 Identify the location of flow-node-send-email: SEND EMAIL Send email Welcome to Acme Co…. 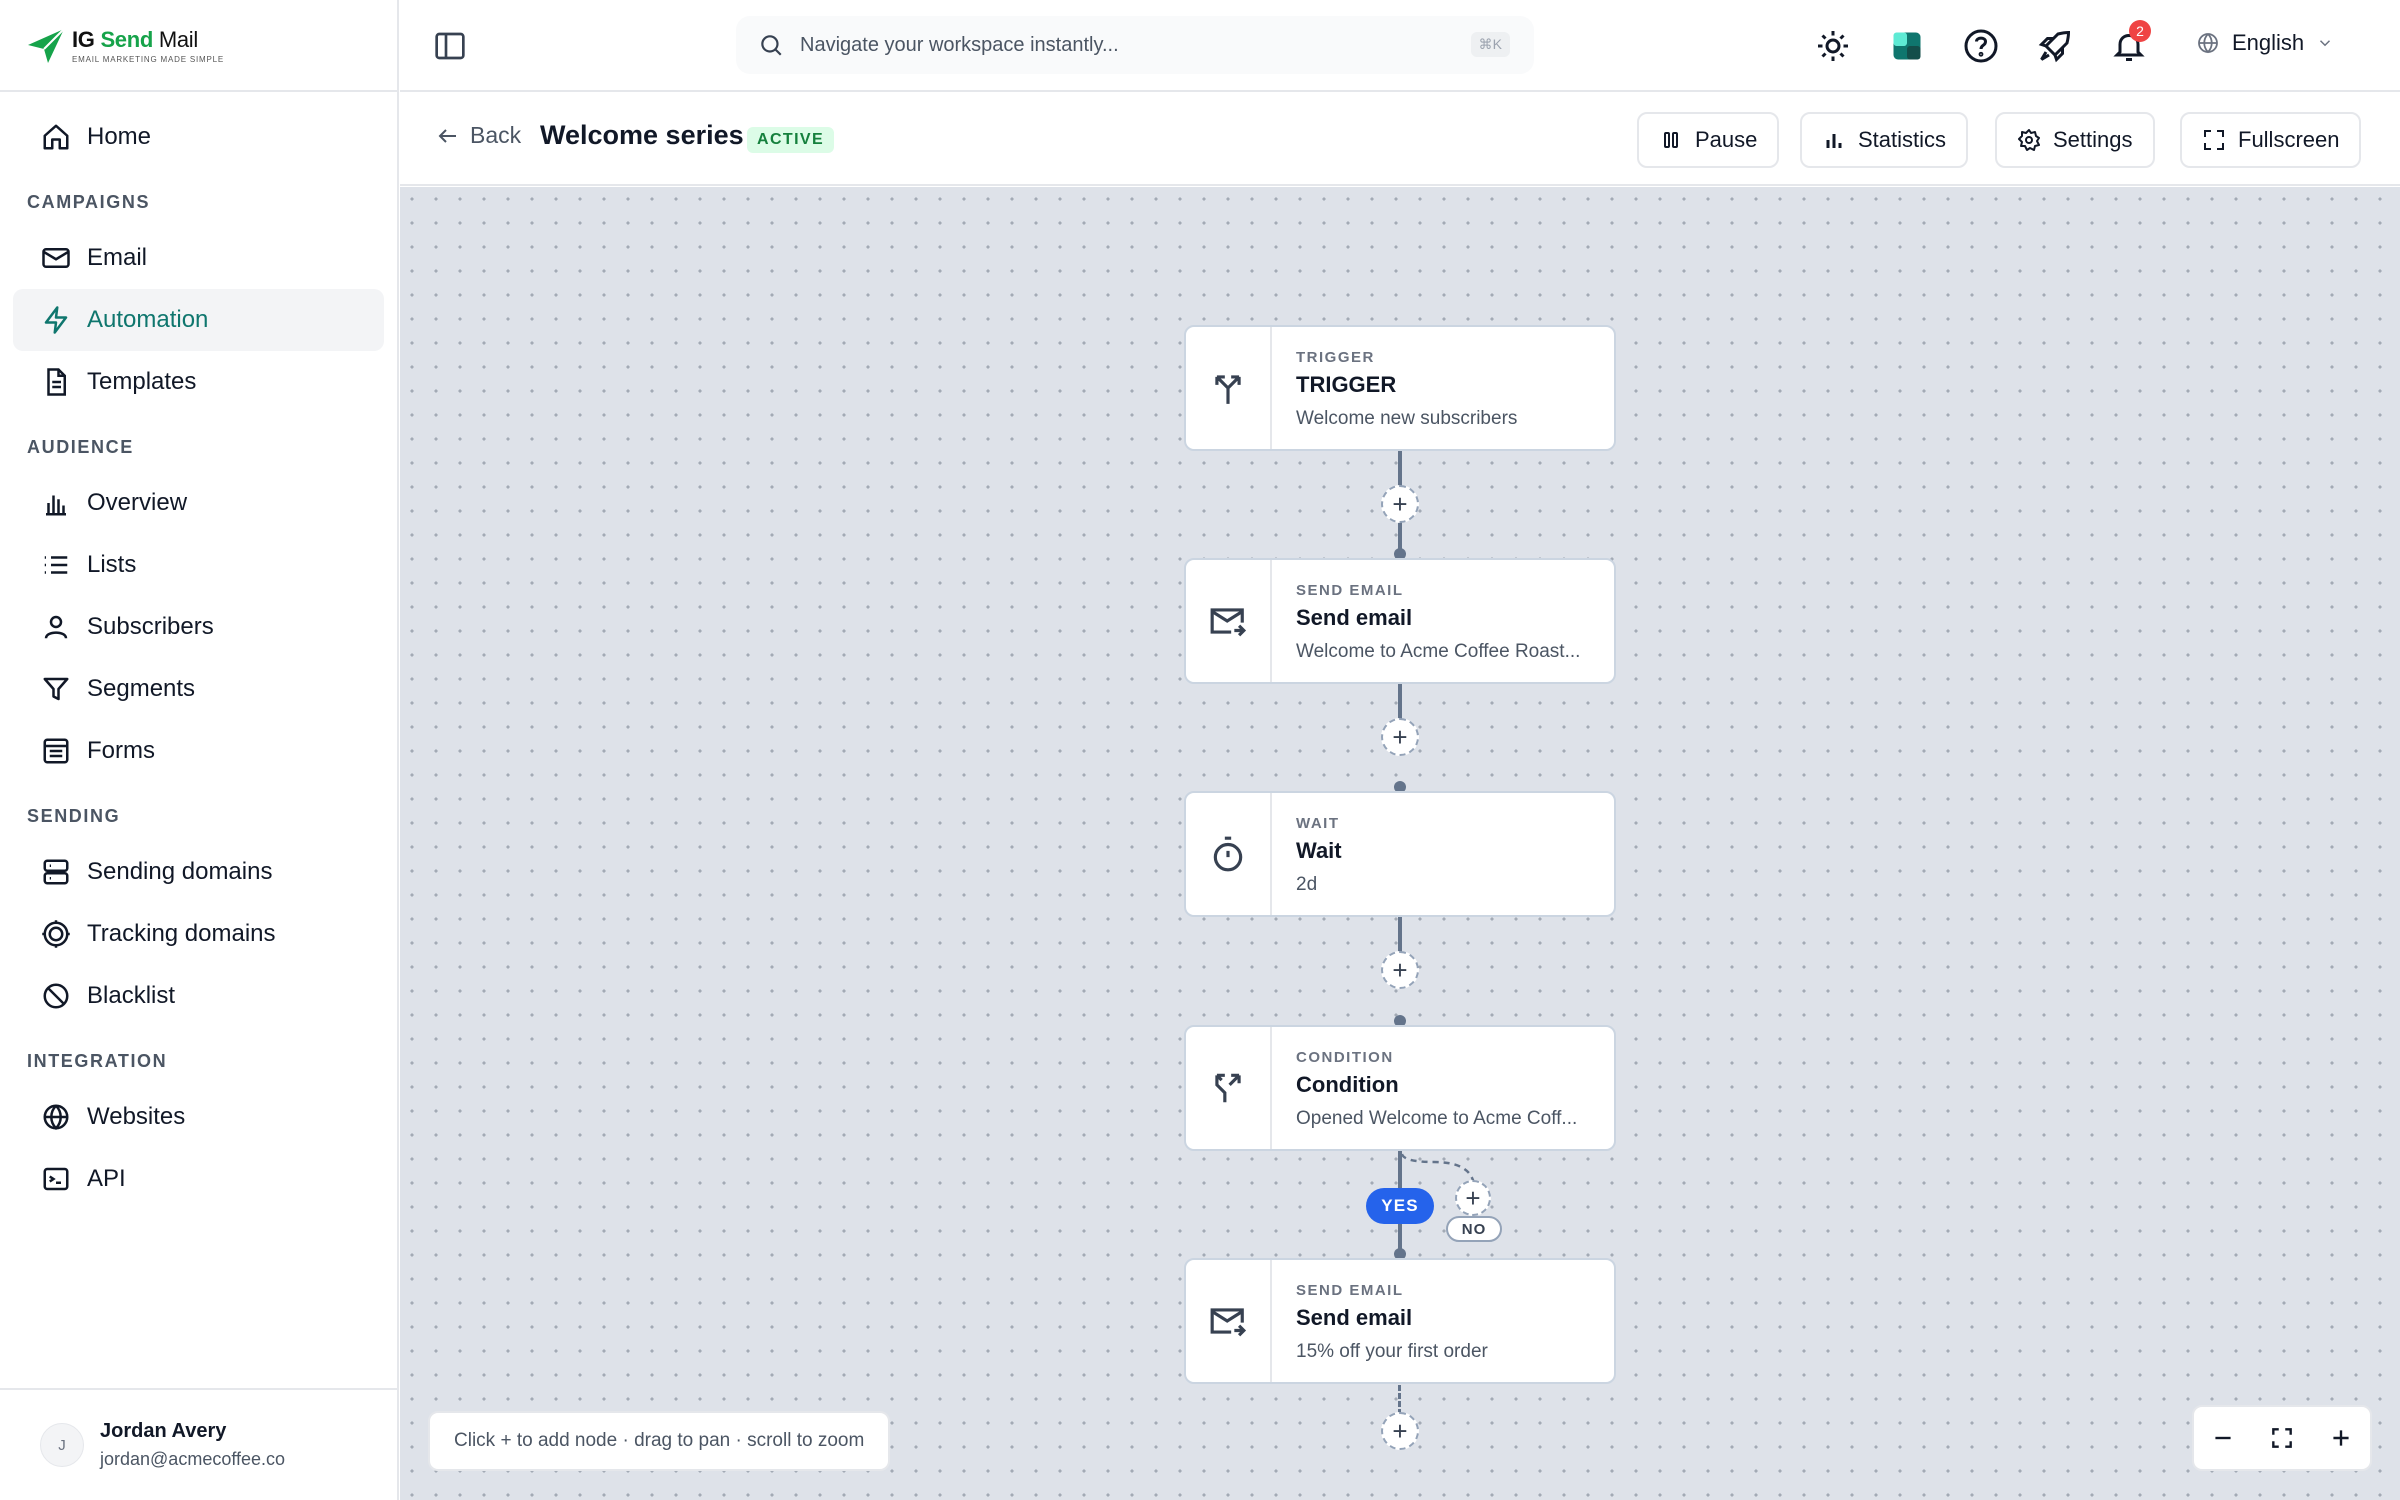
(1400, 621).